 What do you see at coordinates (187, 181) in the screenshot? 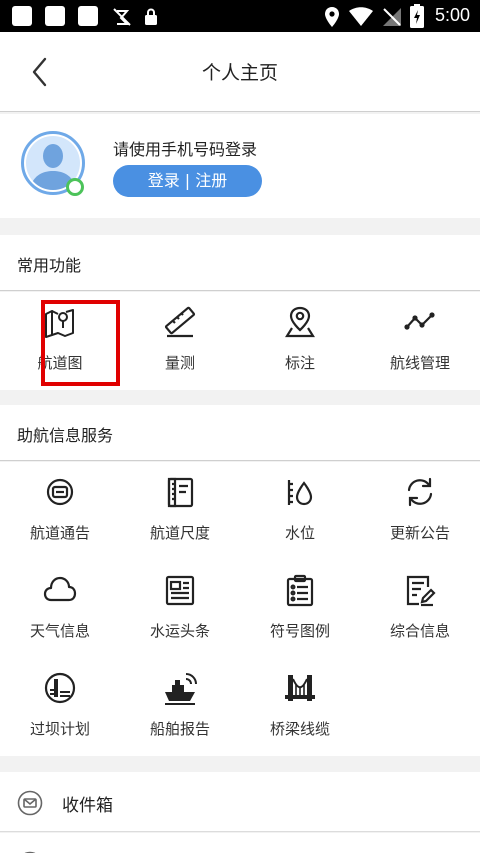
I see `login-register-button: 登录 | 注册` at bounding box center [187, 181].